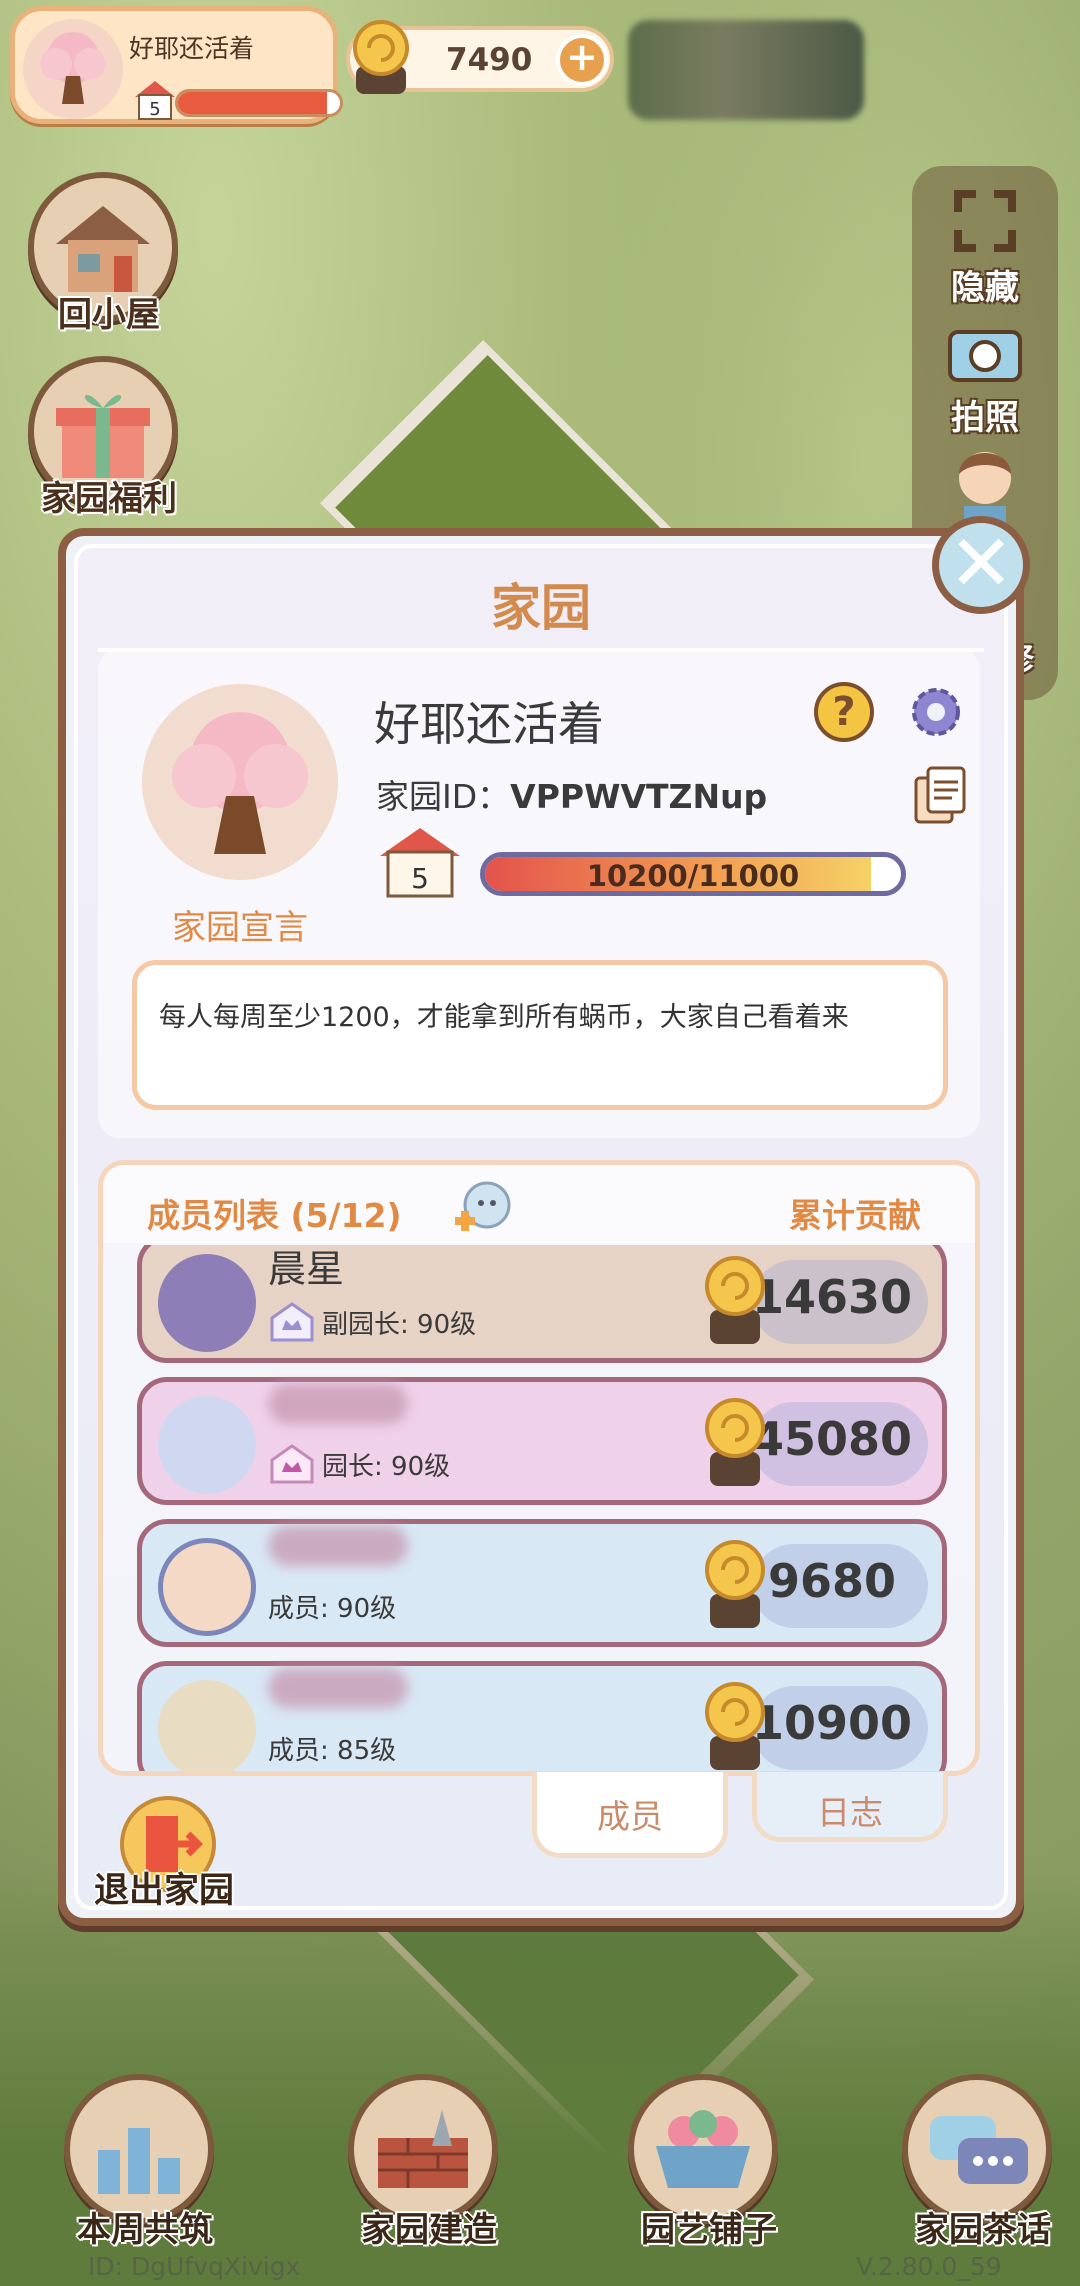 This screenshot has height=2286, width=1080. Describe the element at coordinates (540, 1035) in the screenshot. I see `declaration-box: 每人每周至少1200，才能拿到所有蜗币，大家自己看着来` at that location.